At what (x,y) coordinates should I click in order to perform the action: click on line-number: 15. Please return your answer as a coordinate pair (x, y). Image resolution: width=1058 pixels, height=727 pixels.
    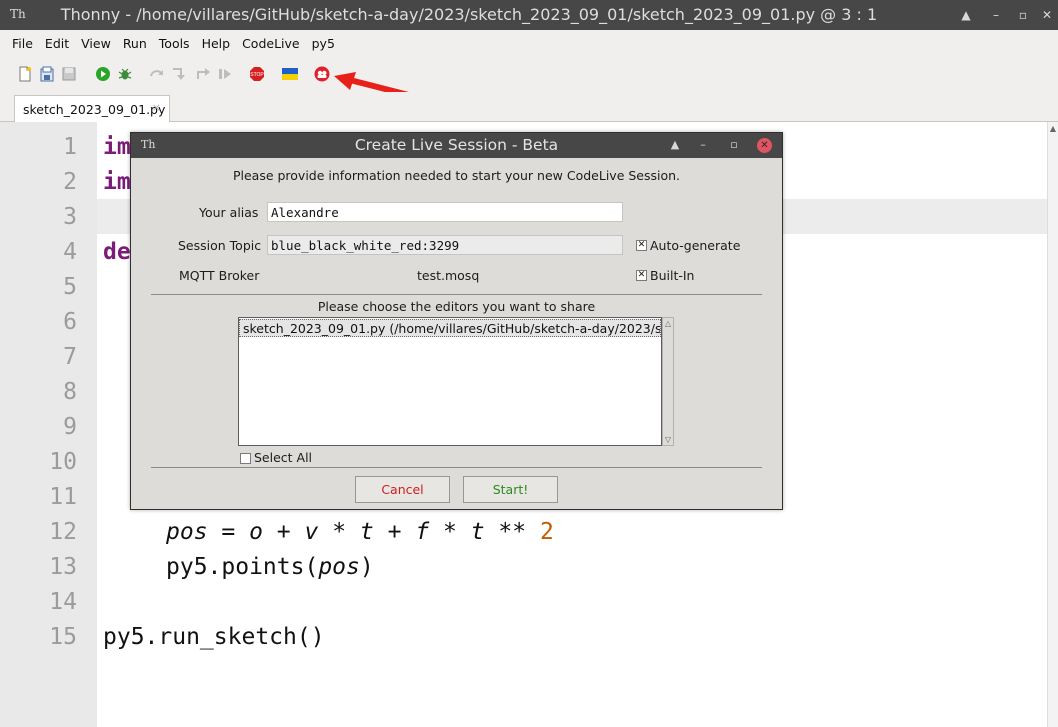
    Looking at the image, I should click on (63, 637).